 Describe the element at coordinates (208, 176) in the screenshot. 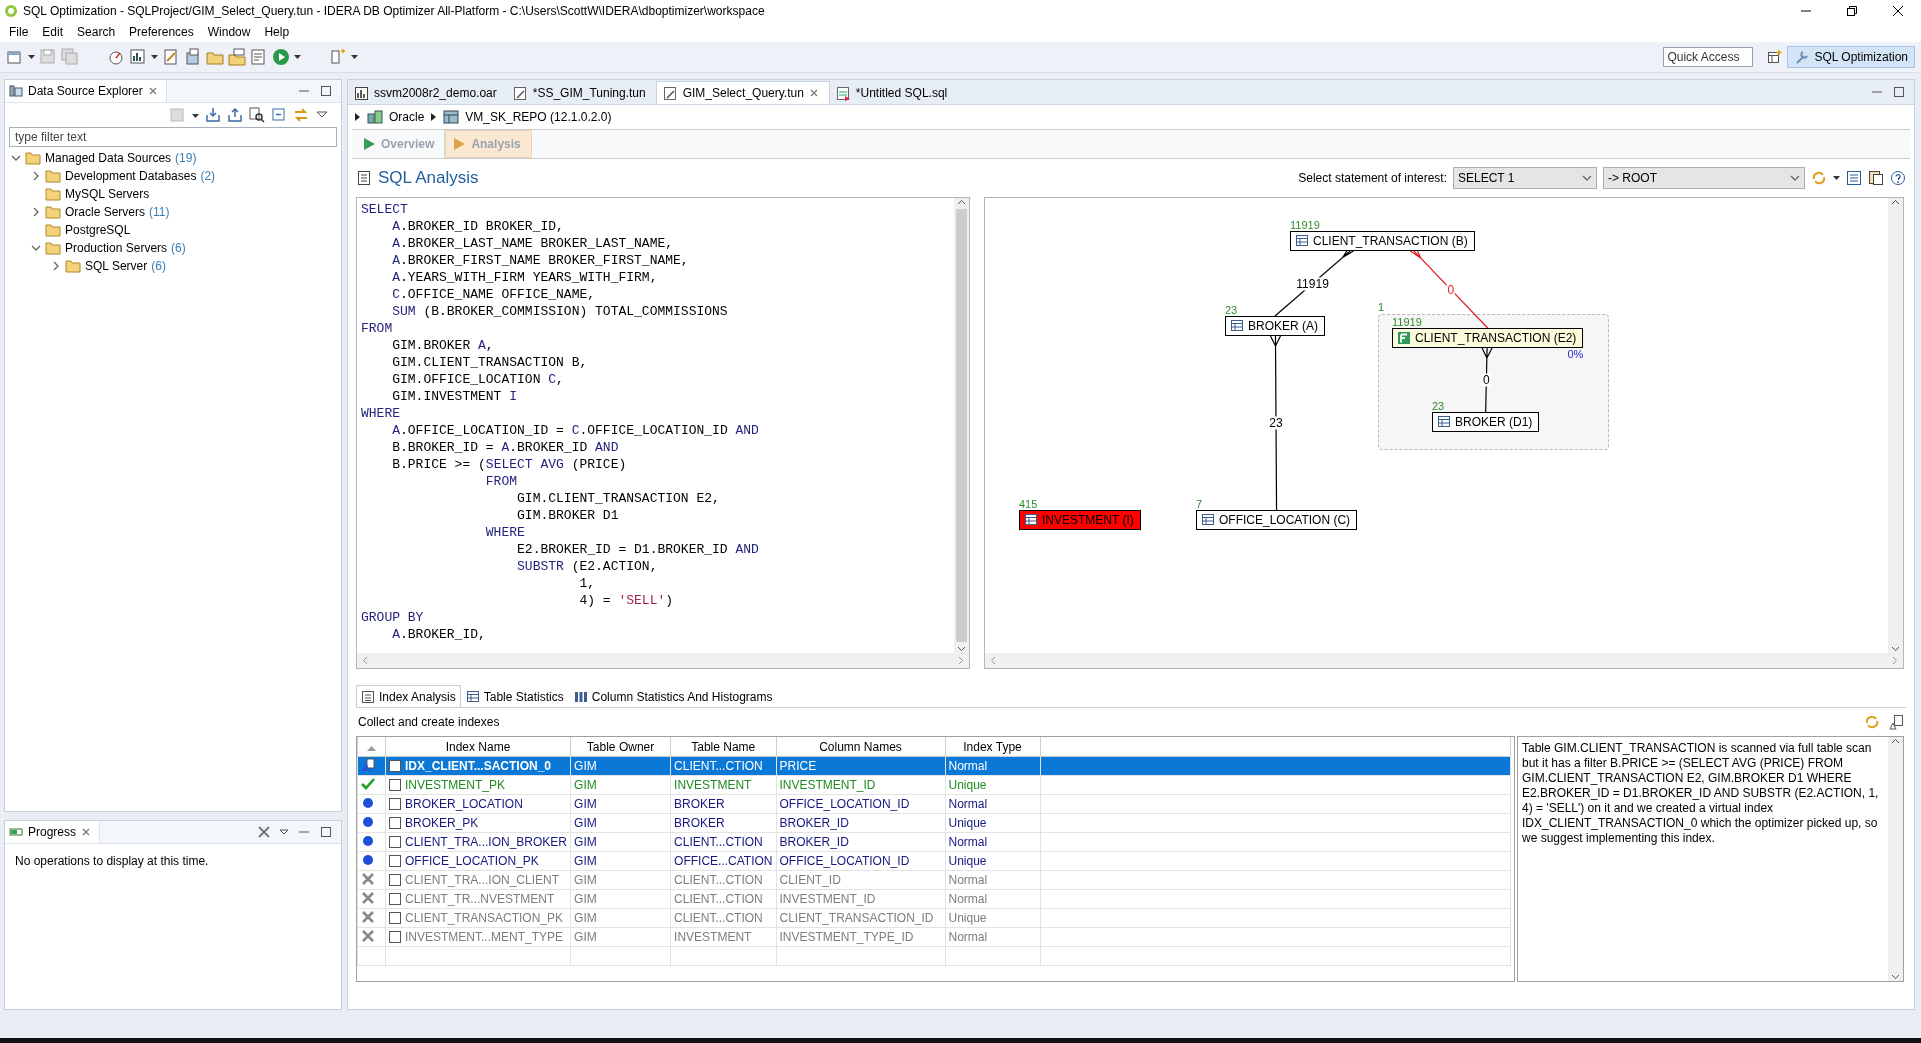

I see `item-count: (2)` at that location.